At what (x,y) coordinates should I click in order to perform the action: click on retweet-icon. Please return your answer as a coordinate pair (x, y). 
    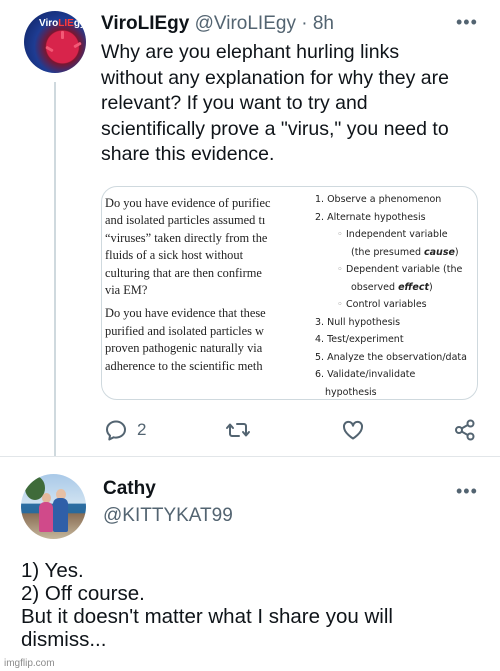
    Looking at the image, I should click on (238, 430).